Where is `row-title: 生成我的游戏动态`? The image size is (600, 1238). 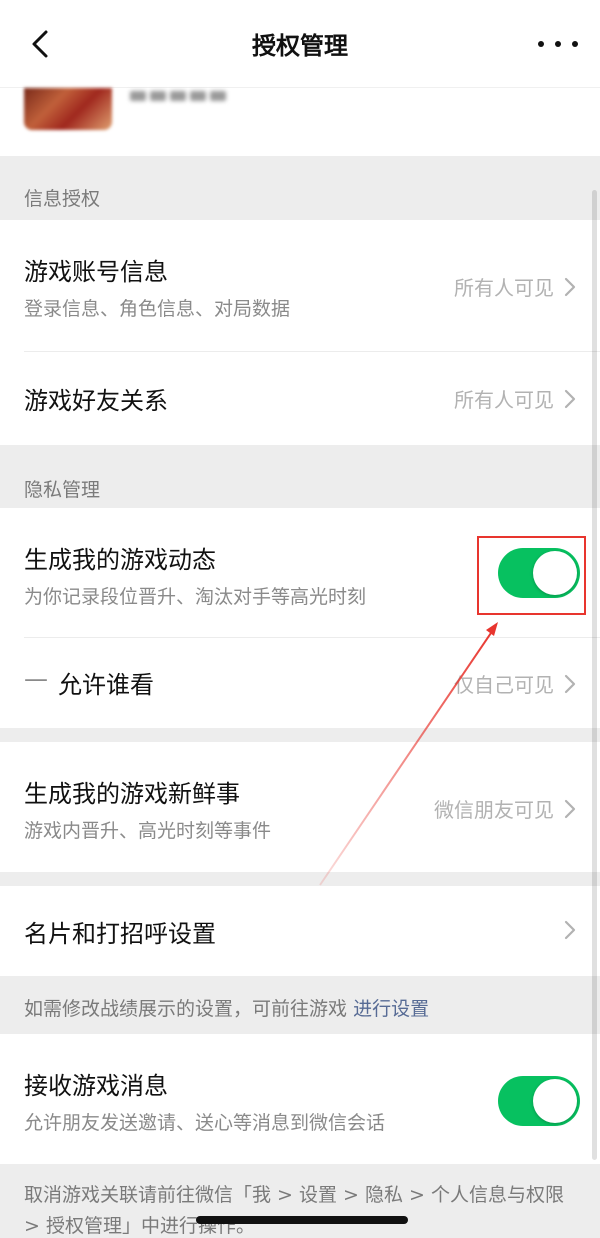
row-title: 生成我的游戏动态 is located at coordinates (120, 560).